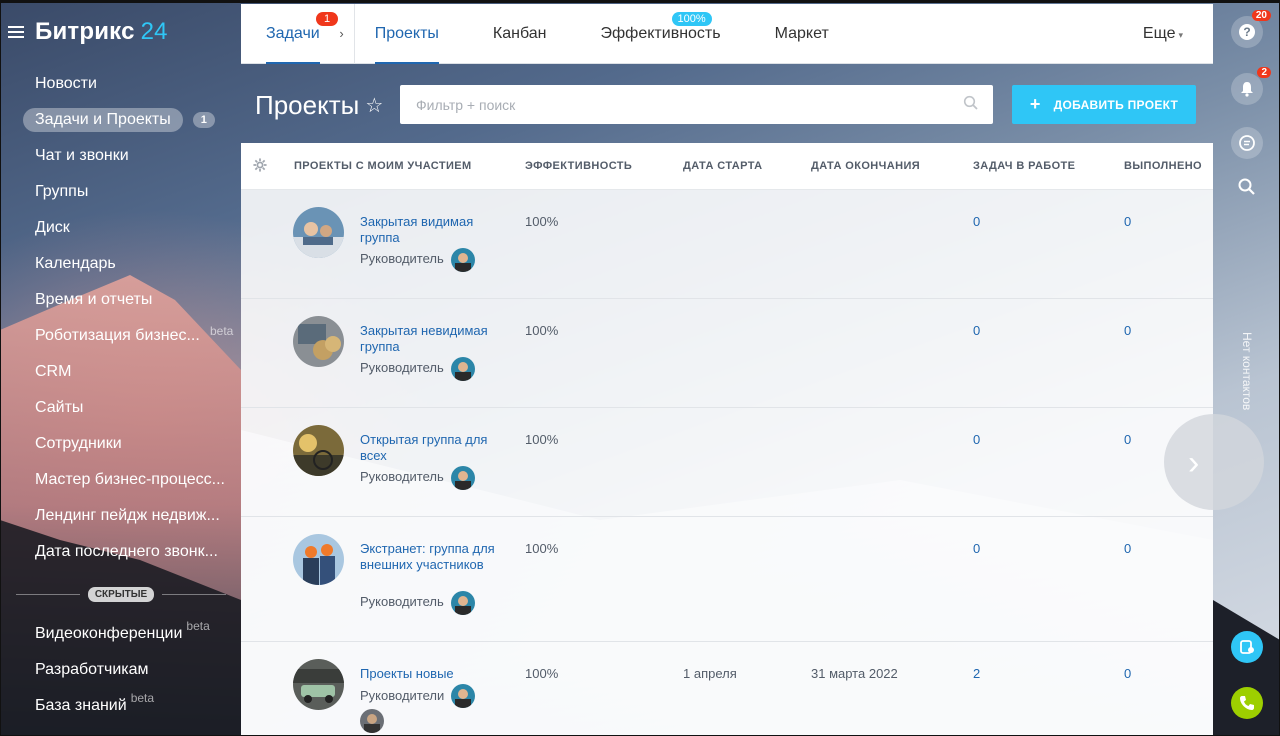 This screenshot has height=736, width=1280. I want to click on call-button, so click(1247, 703).